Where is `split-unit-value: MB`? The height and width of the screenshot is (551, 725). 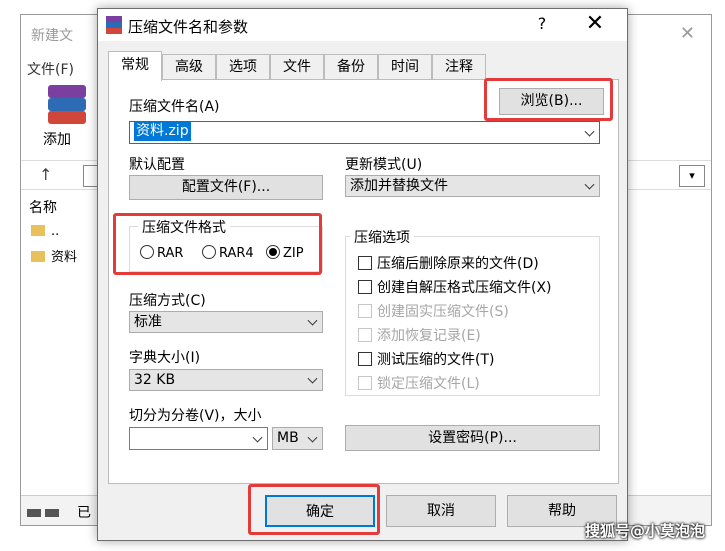
split-unit-value: MB is located at coordinates (288, 438).